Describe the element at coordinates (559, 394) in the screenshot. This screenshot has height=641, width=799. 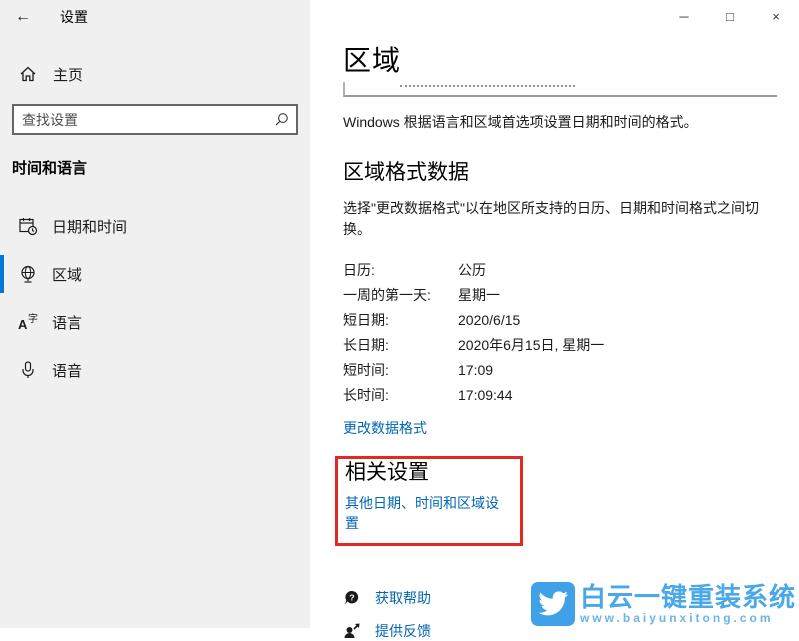
I see `table-row: 长时间: 17:09:44` at that location.